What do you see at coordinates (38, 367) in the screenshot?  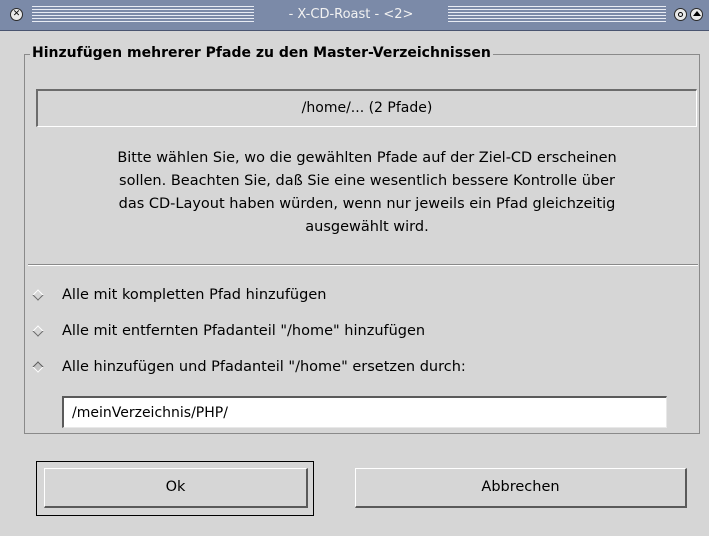 I see `radio-indicator-selected-icon` at bounding box center [38, 367].